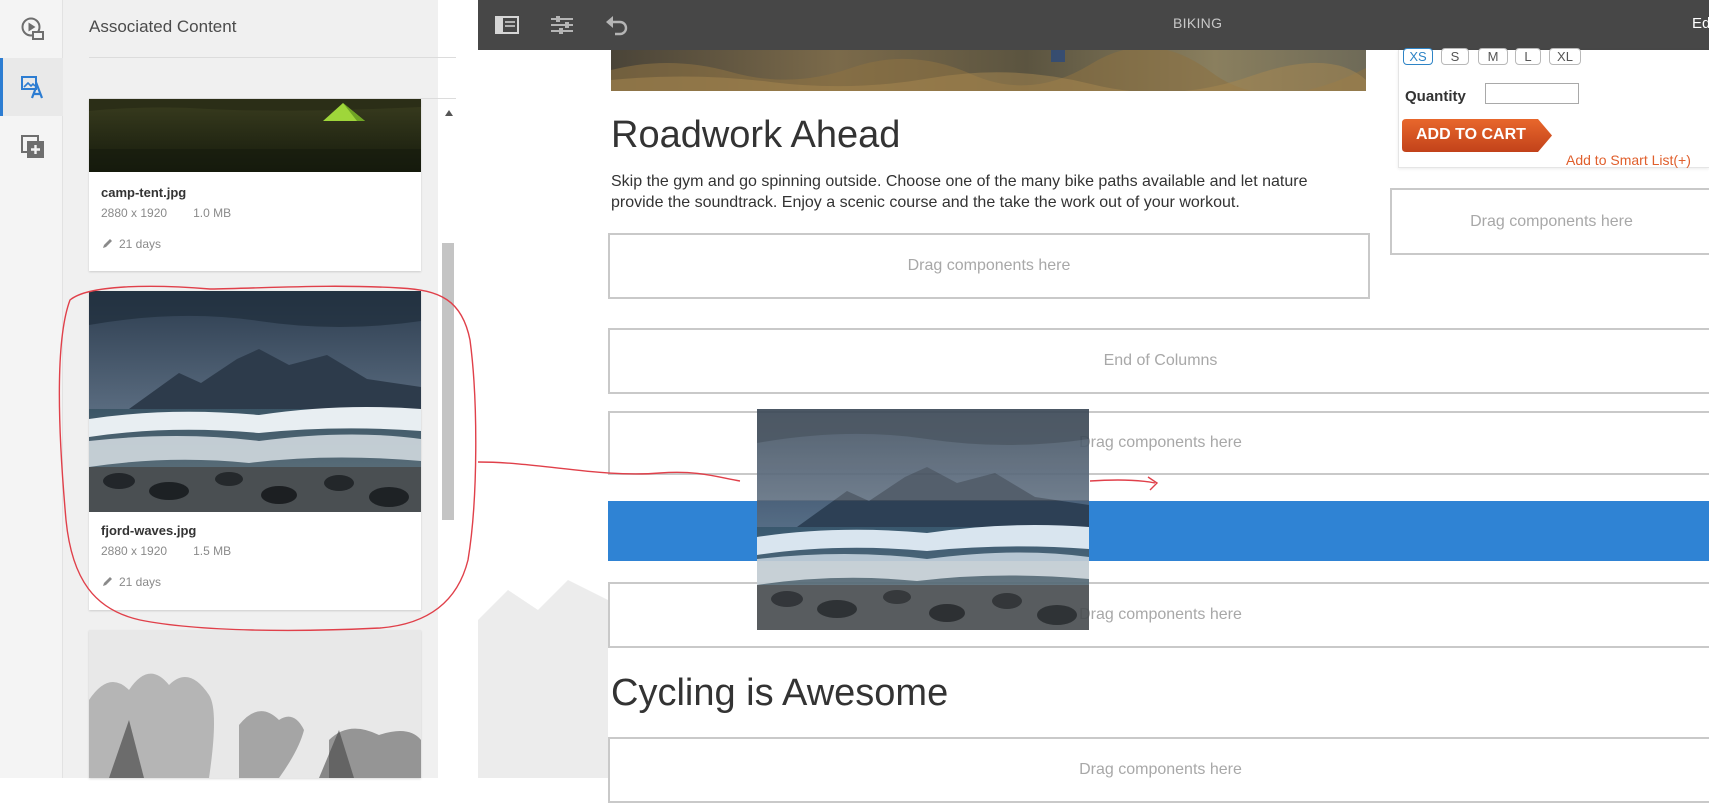 This screenshot has height=803, width=1709. What do you see at coordinates (1528, 56) in the screenshot?
I see `size-option-l: L` at bounding box center [1528, 56].